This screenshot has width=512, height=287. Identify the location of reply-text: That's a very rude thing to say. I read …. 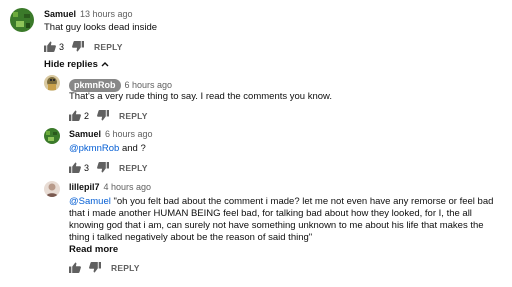
(201, 96).